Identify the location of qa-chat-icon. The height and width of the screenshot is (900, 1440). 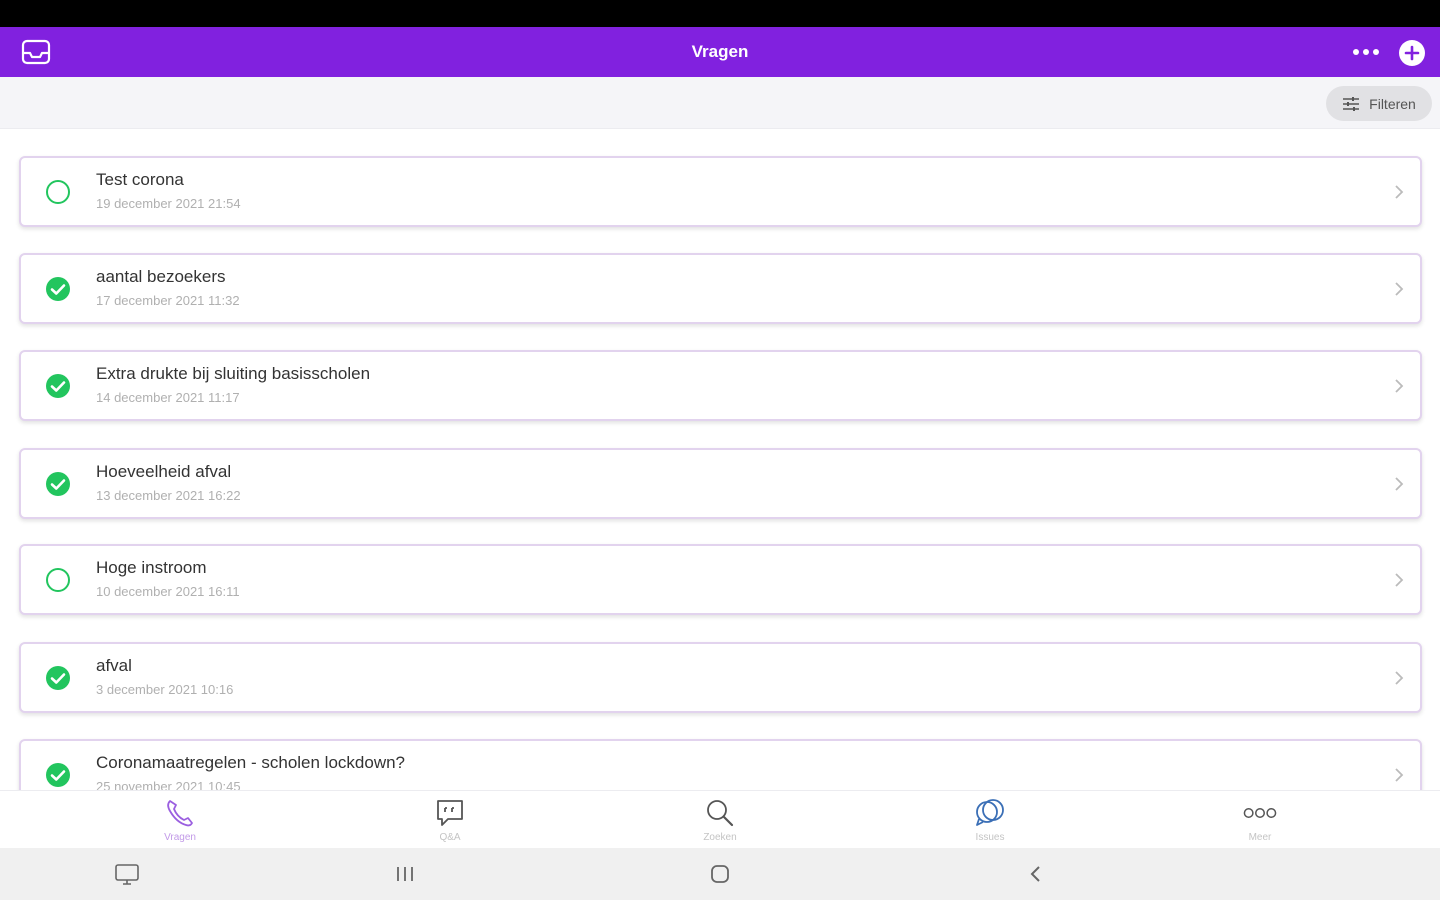
(450, 813).